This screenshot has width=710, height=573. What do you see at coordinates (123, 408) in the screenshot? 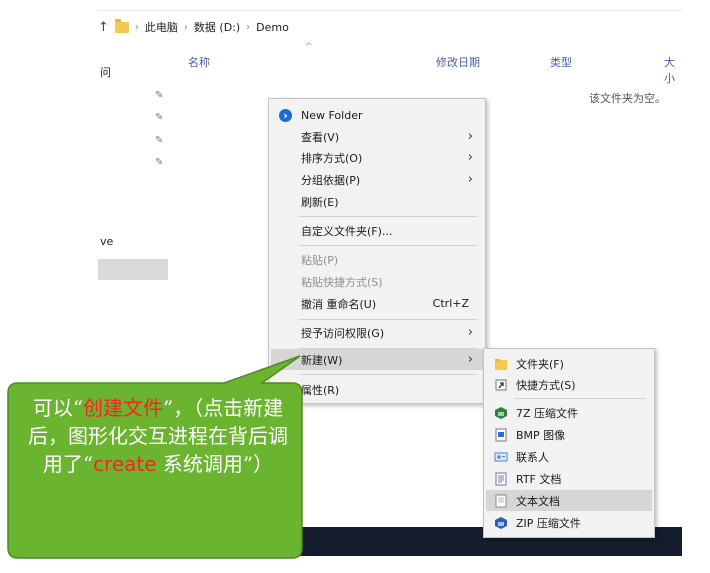
I see `callout-highlight-create-file: 创建文件` at bounding box center [123, 408].